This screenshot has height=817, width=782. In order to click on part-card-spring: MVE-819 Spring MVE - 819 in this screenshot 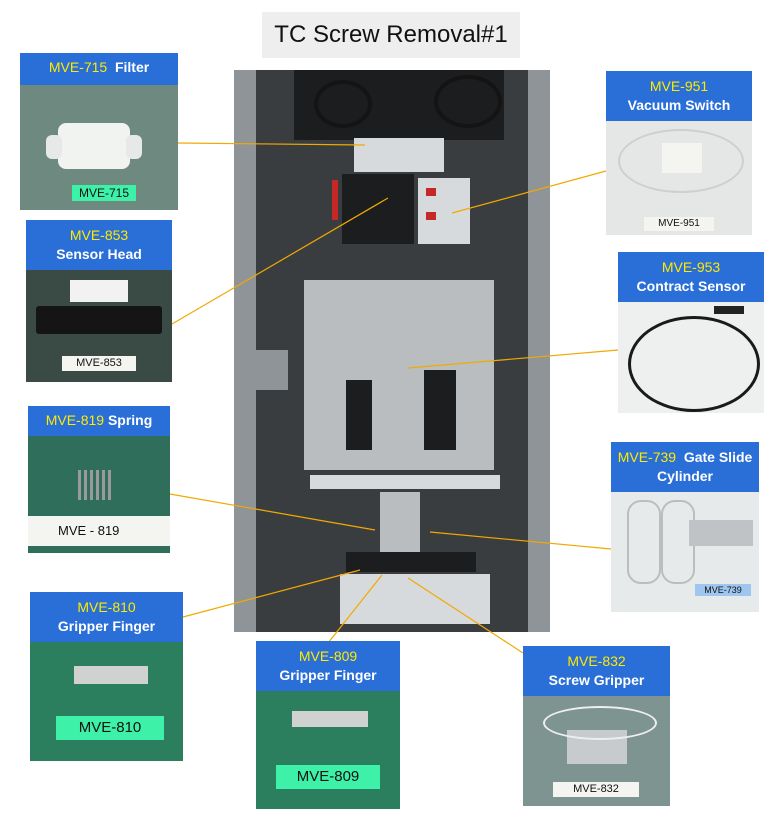, I will do `click(99, 479)`.